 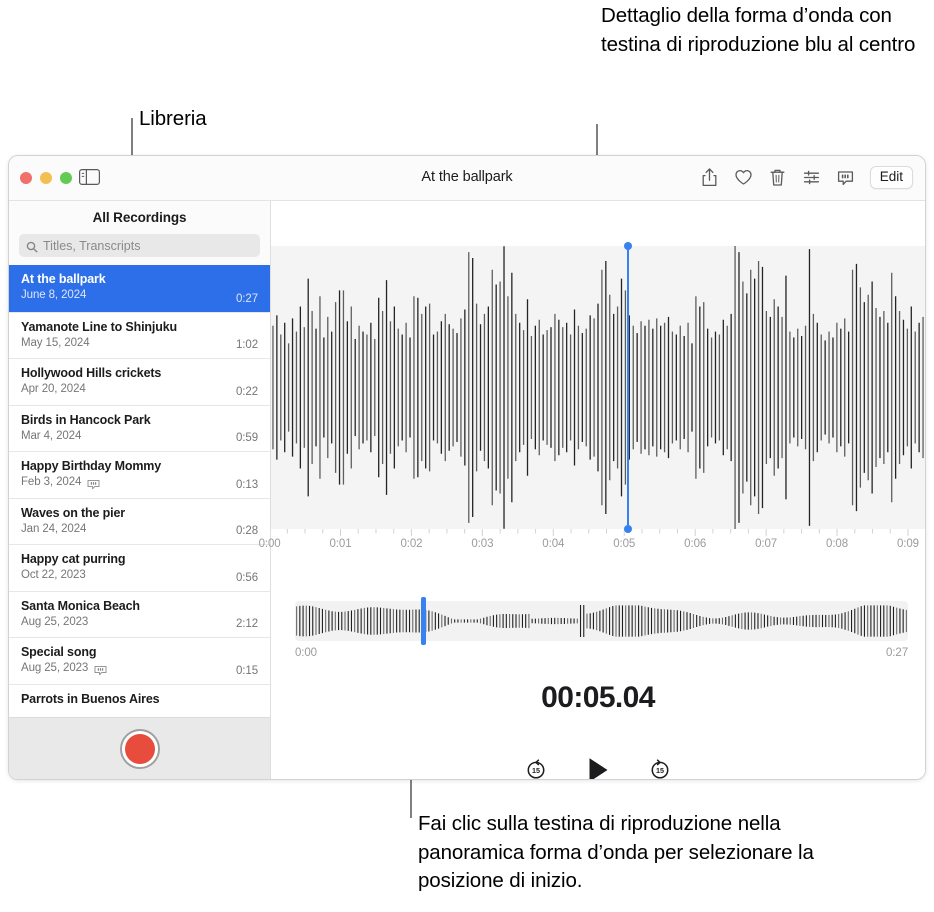 What do you see at coordinates (139, 389) in the screenshot?
I see `recording-subrow: Apr 20, 2024` at bounding box center [139, 389].